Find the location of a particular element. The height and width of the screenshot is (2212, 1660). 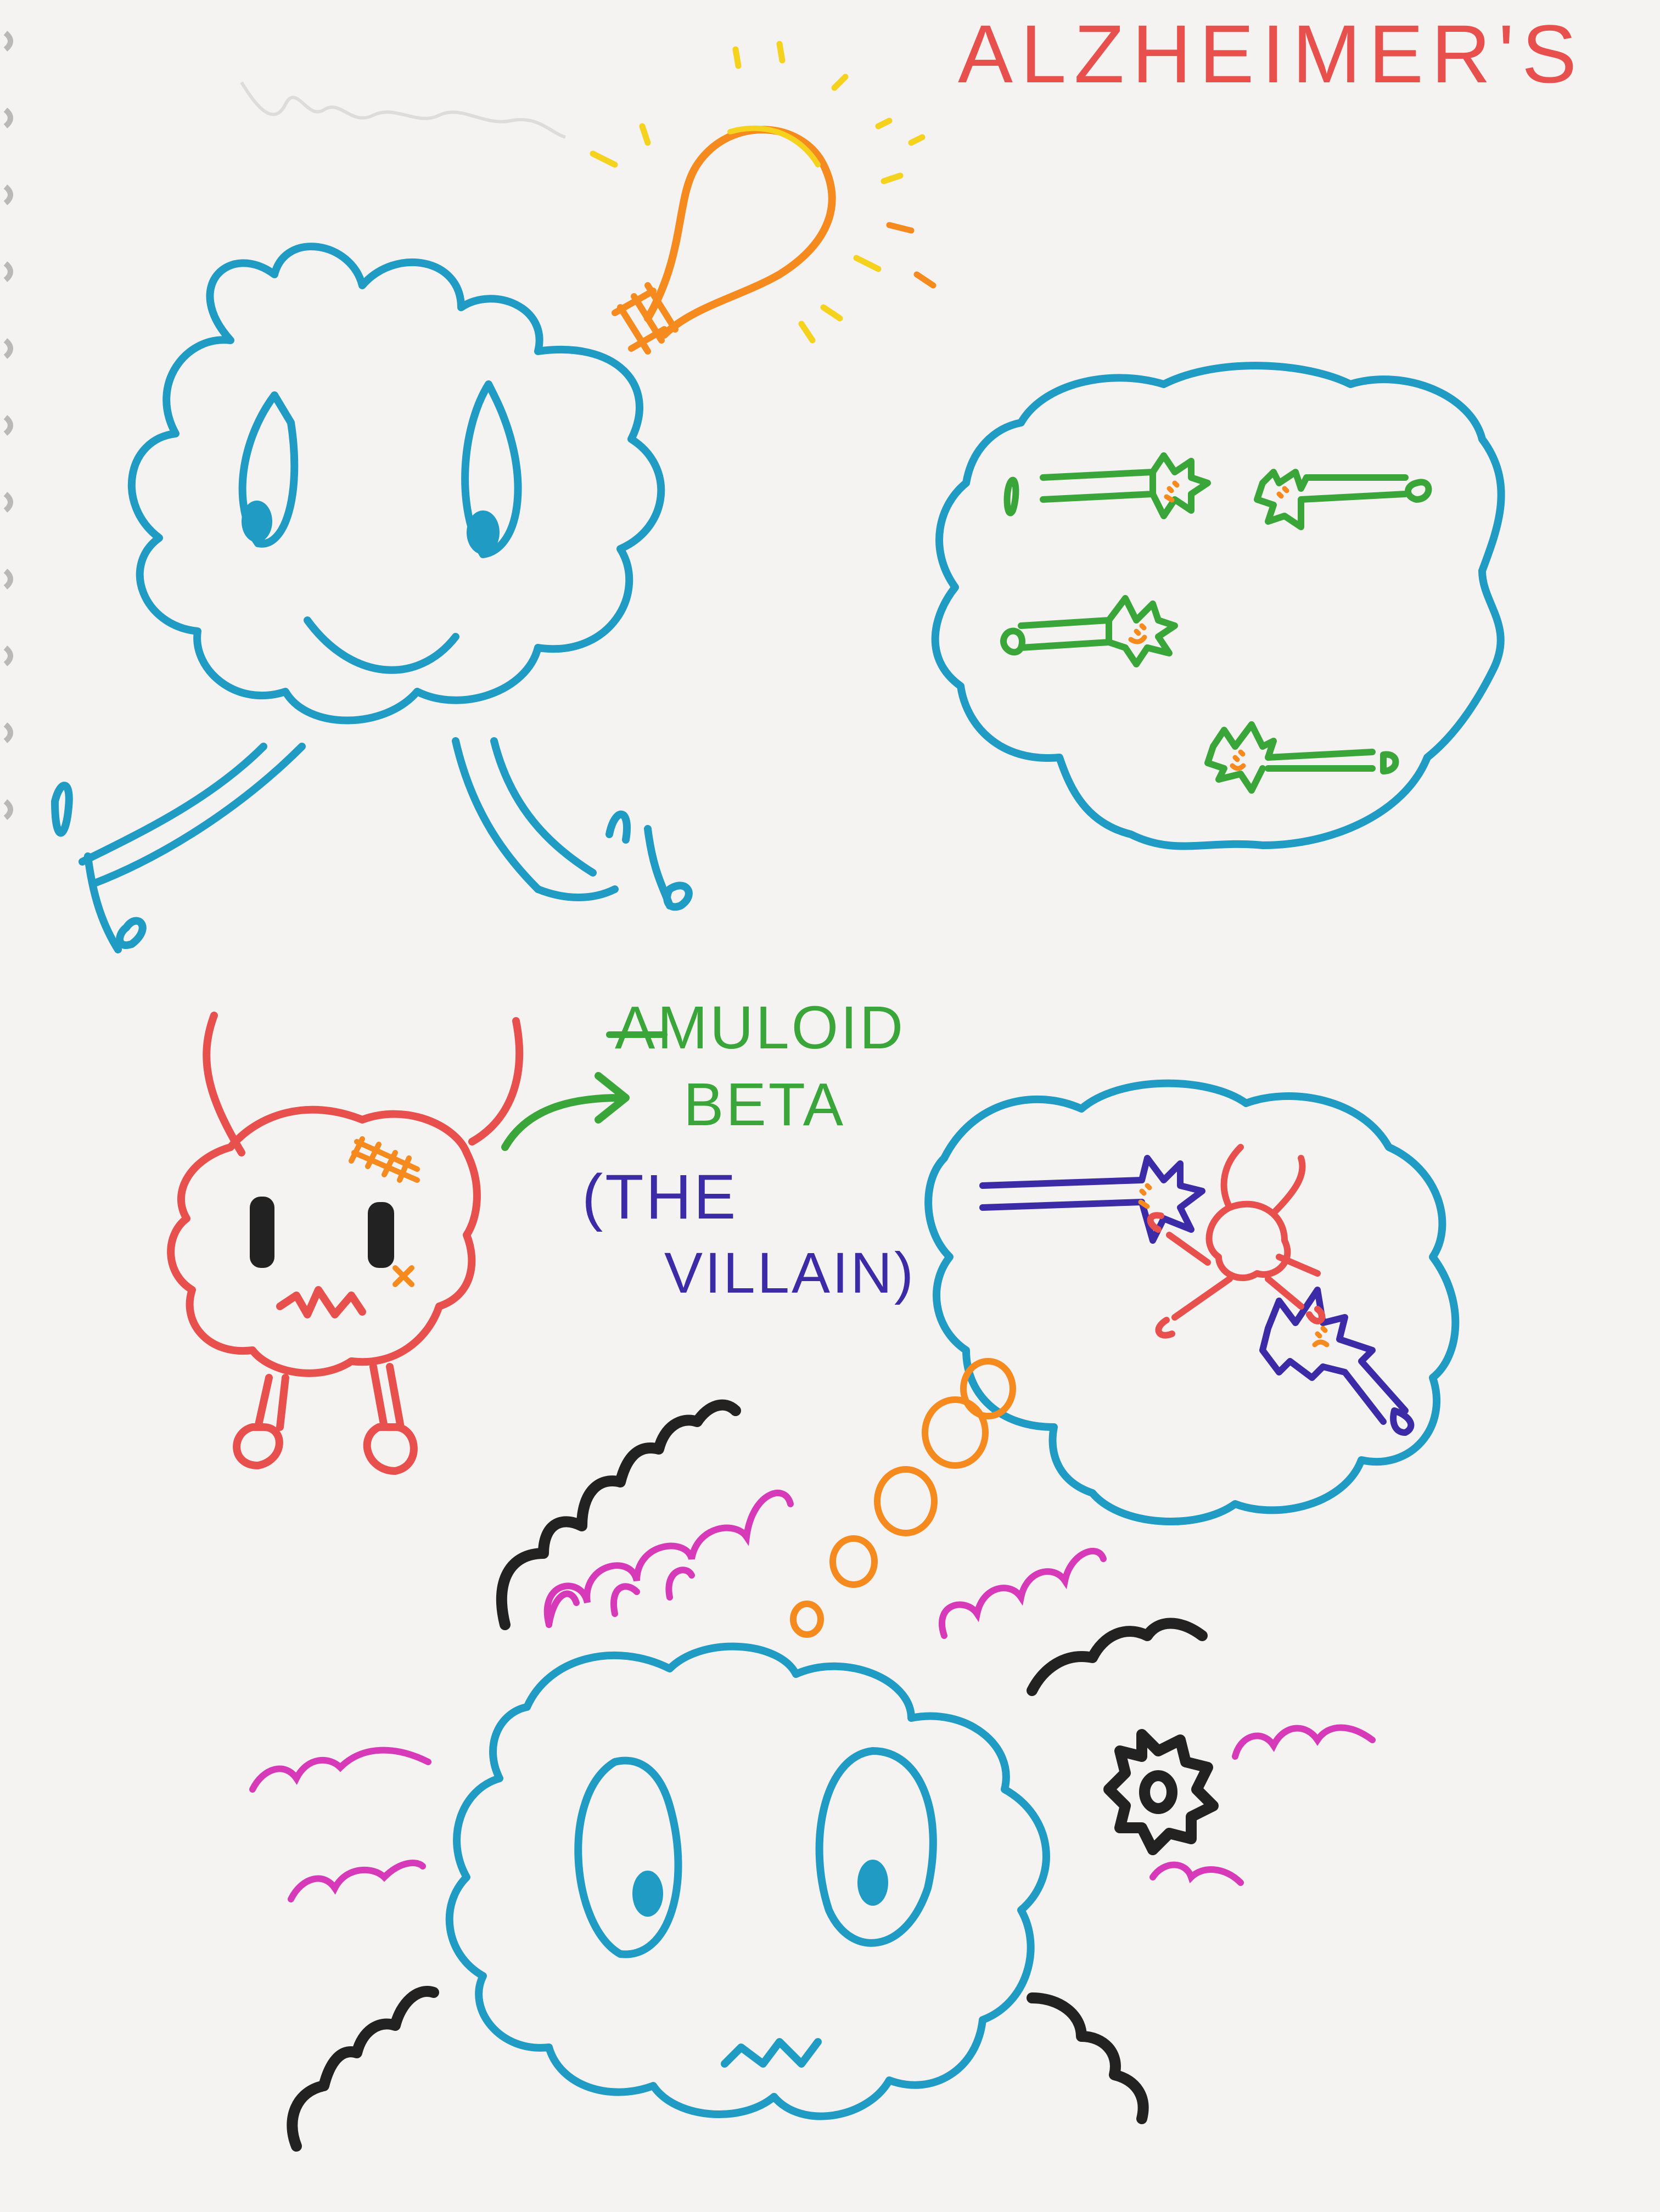

confused-left-pupil is located at coordinates (647, 1894).